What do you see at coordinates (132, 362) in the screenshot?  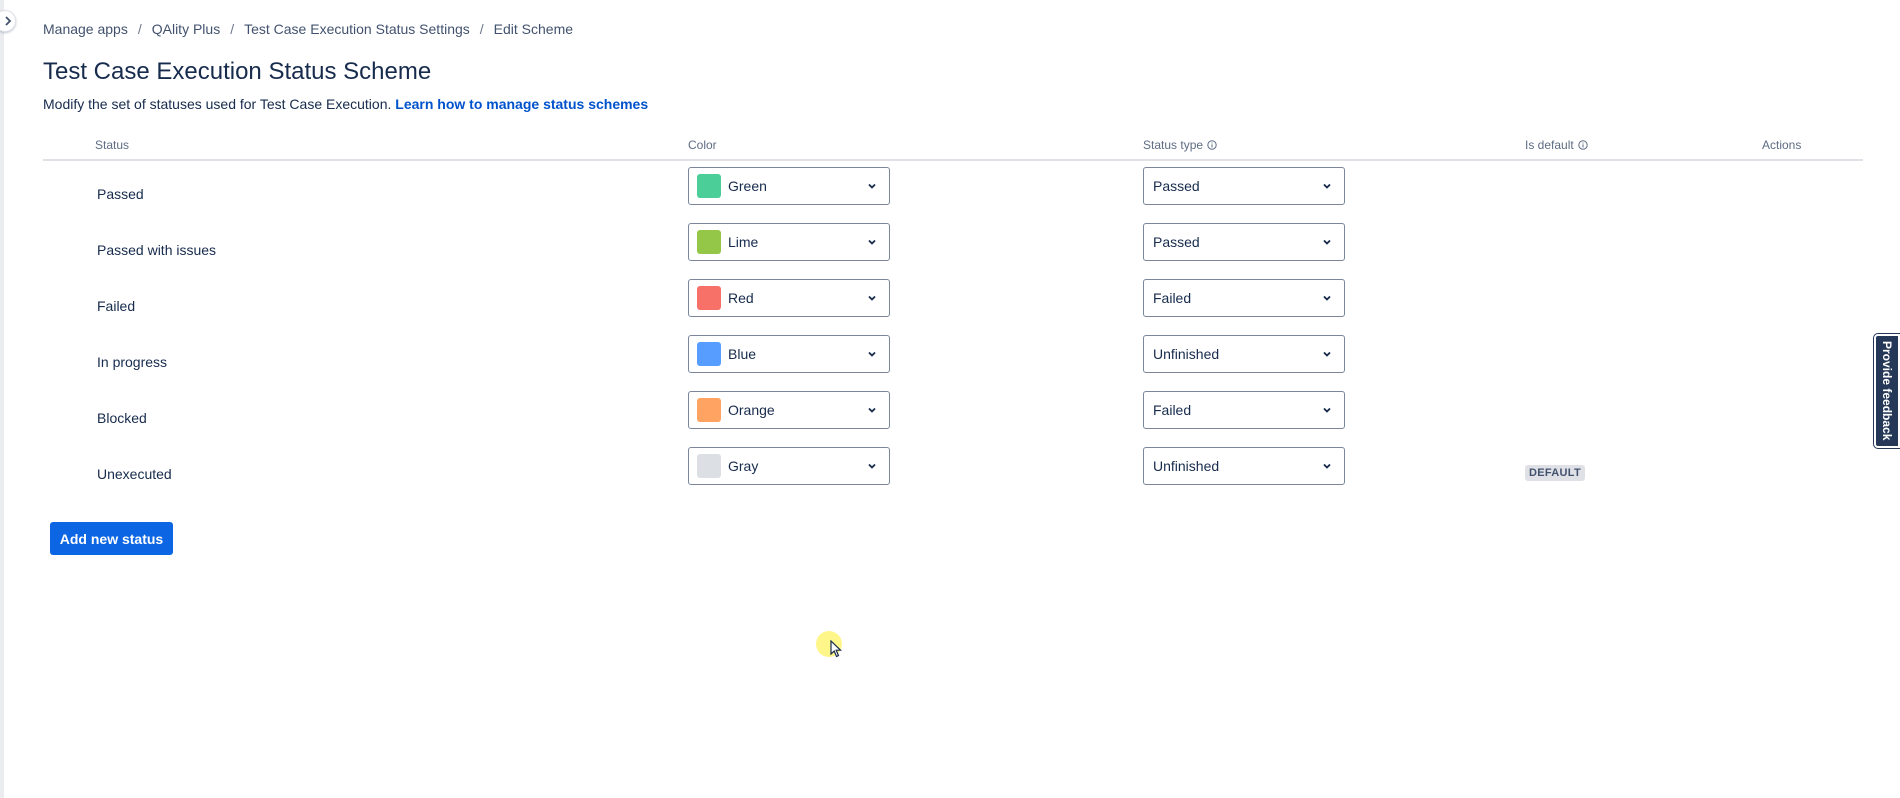 I see `status-name: In progress` at bounding box center [132, 362].